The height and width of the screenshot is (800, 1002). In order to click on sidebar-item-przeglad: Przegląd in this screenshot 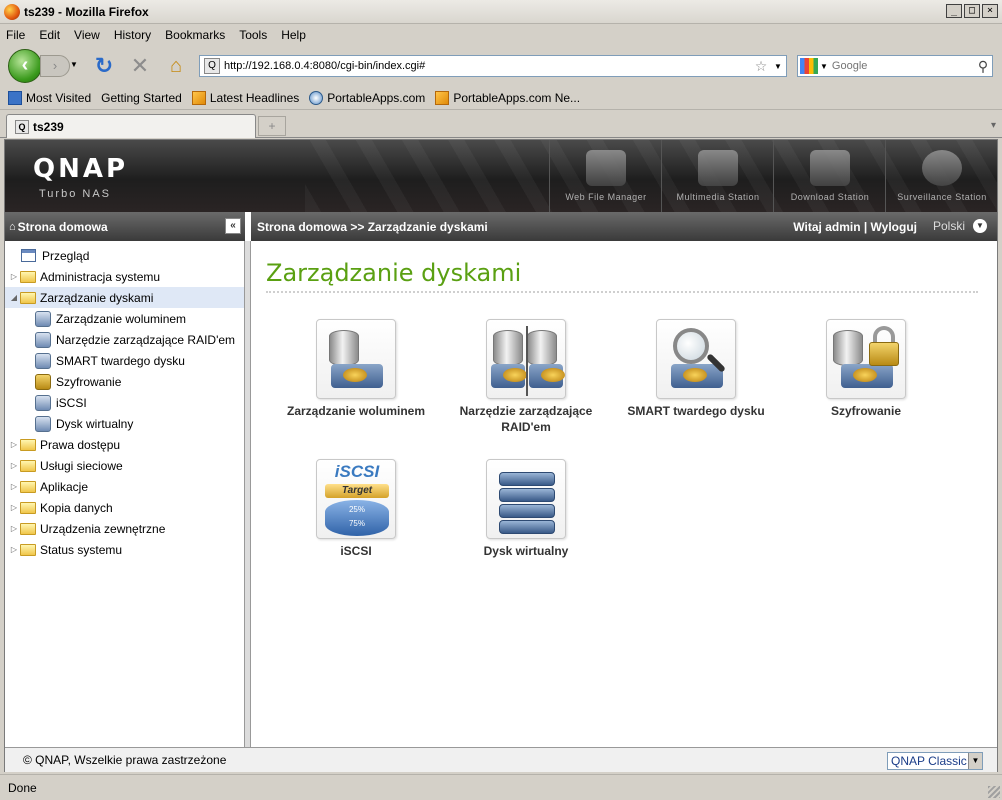, I will do `click(124, 255)`.